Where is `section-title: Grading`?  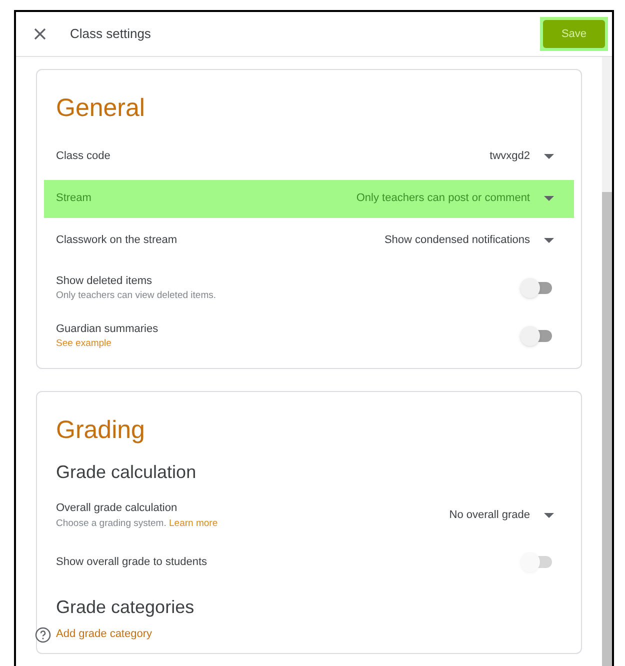 section-title: Grading is located at coordinates (101, 430).